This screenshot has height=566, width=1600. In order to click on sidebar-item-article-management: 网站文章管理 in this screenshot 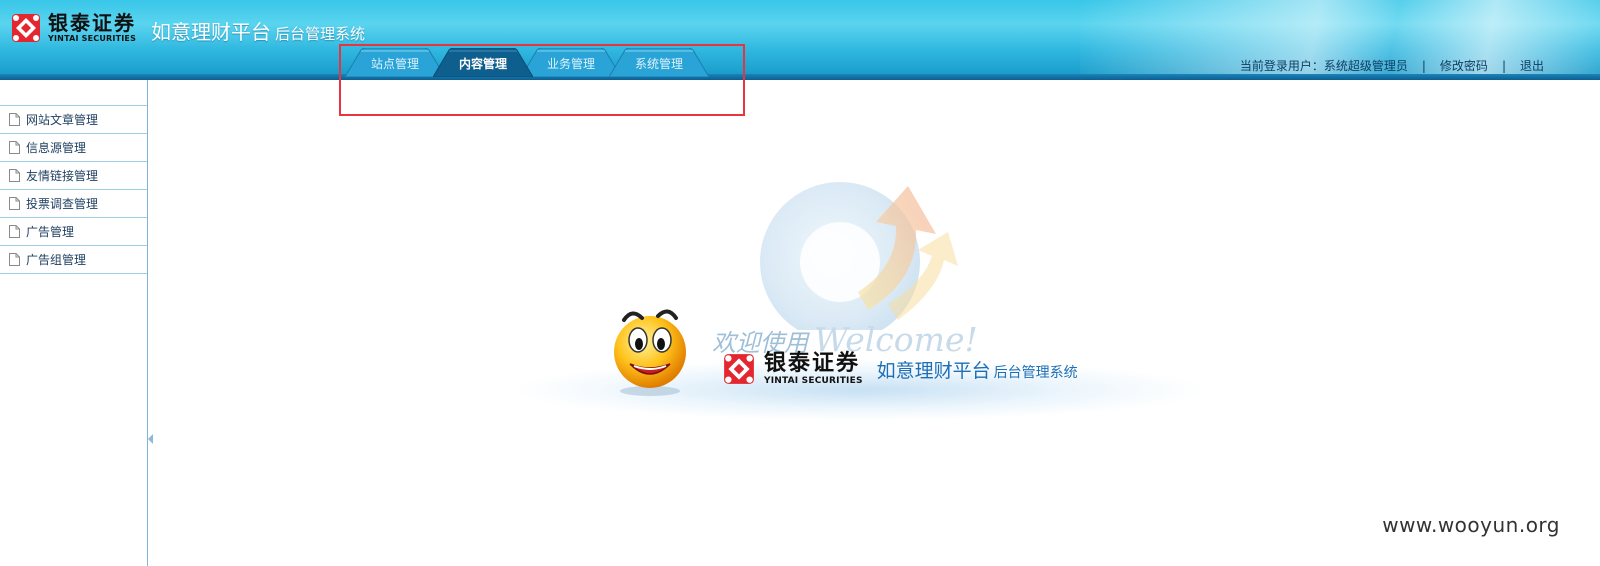, I will do `click(73, 119)`.